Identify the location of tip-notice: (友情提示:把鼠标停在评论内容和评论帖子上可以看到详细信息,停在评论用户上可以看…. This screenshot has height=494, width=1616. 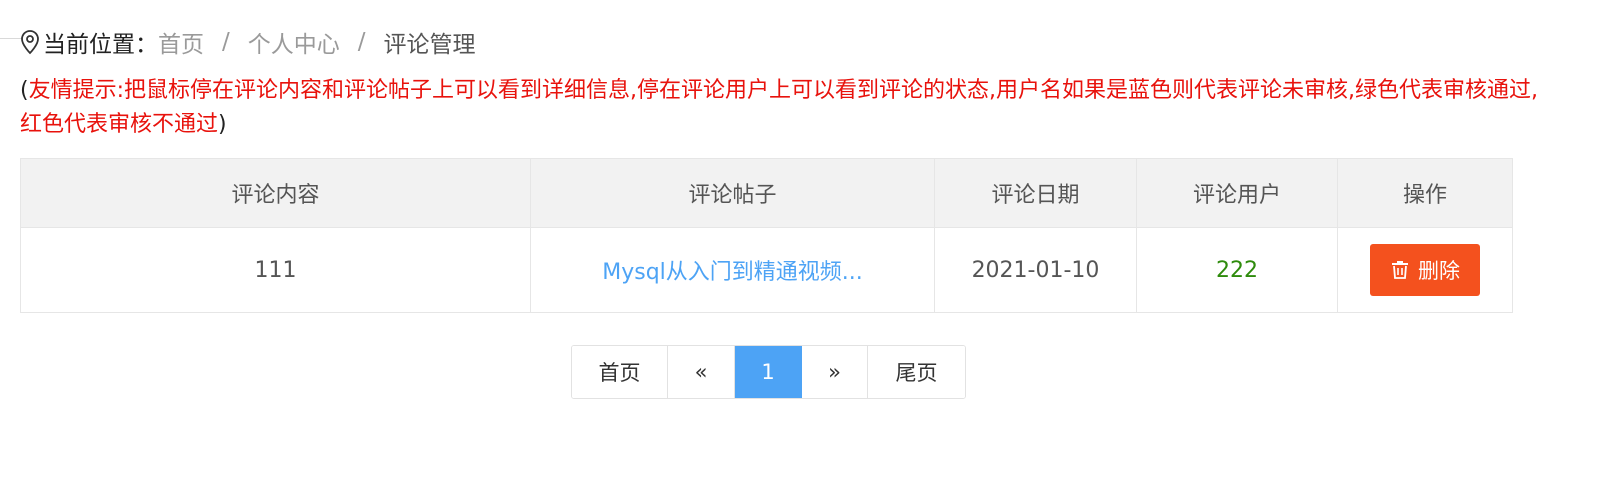
(780, 108).